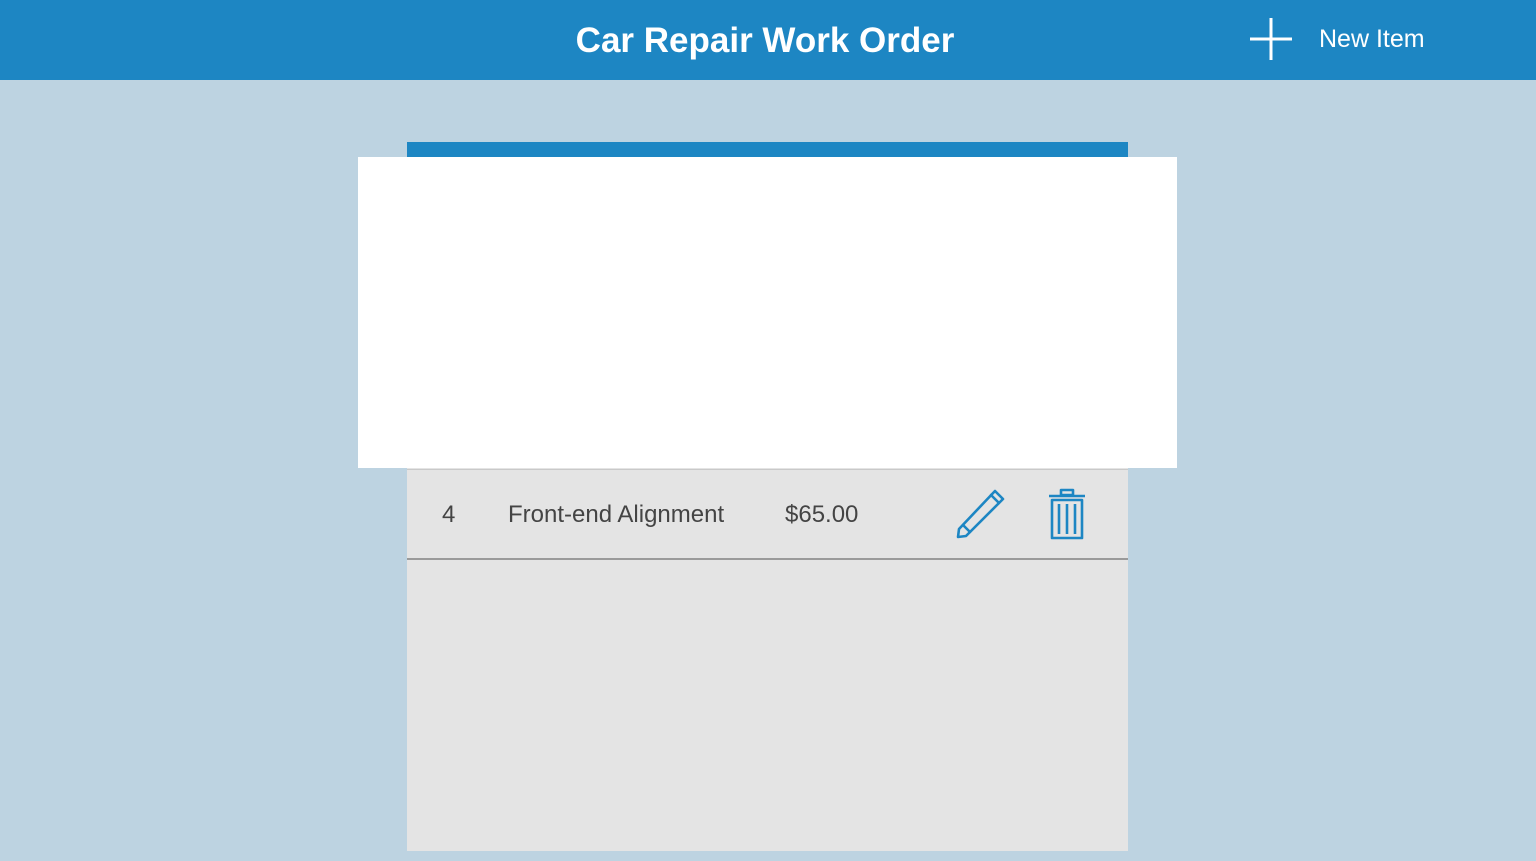  I want to click on table-row: 4 Front-end Alignment $65.00, so click(767, 514).